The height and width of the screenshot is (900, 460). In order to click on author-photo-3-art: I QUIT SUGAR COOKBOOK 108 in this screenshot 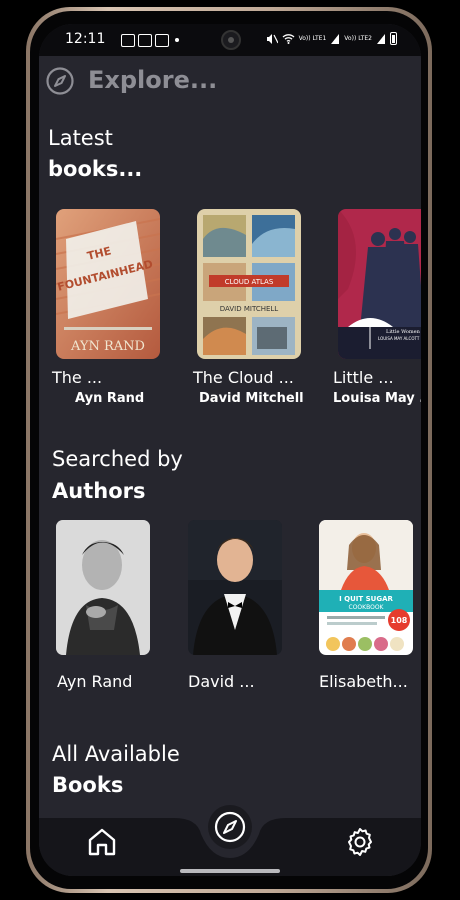, I will do `click(366, 587)`.